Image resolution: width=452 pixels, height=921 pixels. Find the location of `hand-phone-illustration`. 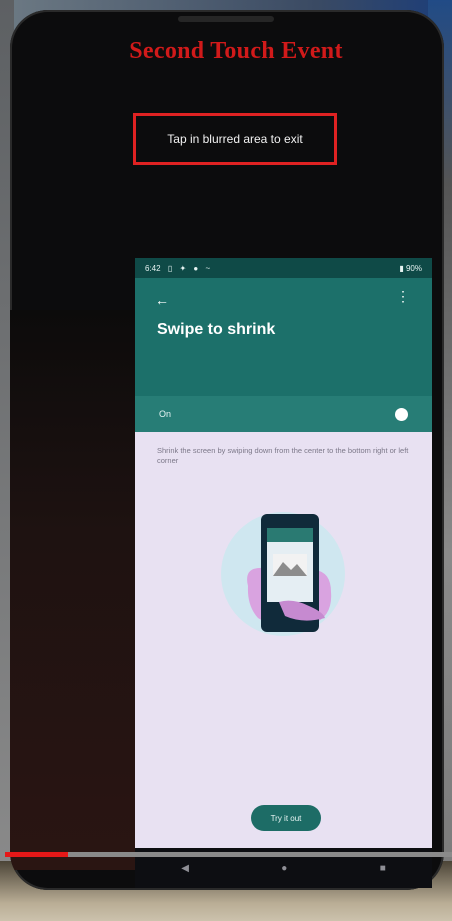

hand-phone-illustration is located at coordinates (283, 574).